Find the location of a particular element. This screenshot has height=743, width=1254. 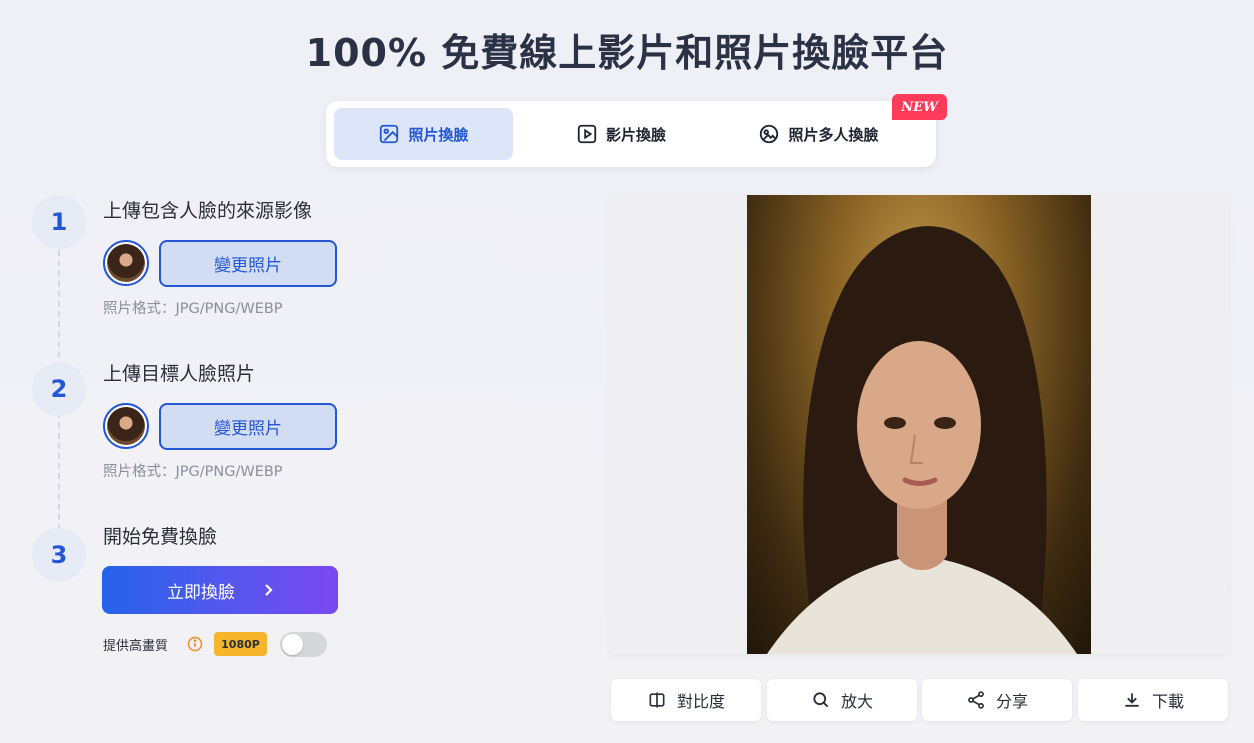

tab-video-swap: 影片換臉 is located at coordinates (621, 134).